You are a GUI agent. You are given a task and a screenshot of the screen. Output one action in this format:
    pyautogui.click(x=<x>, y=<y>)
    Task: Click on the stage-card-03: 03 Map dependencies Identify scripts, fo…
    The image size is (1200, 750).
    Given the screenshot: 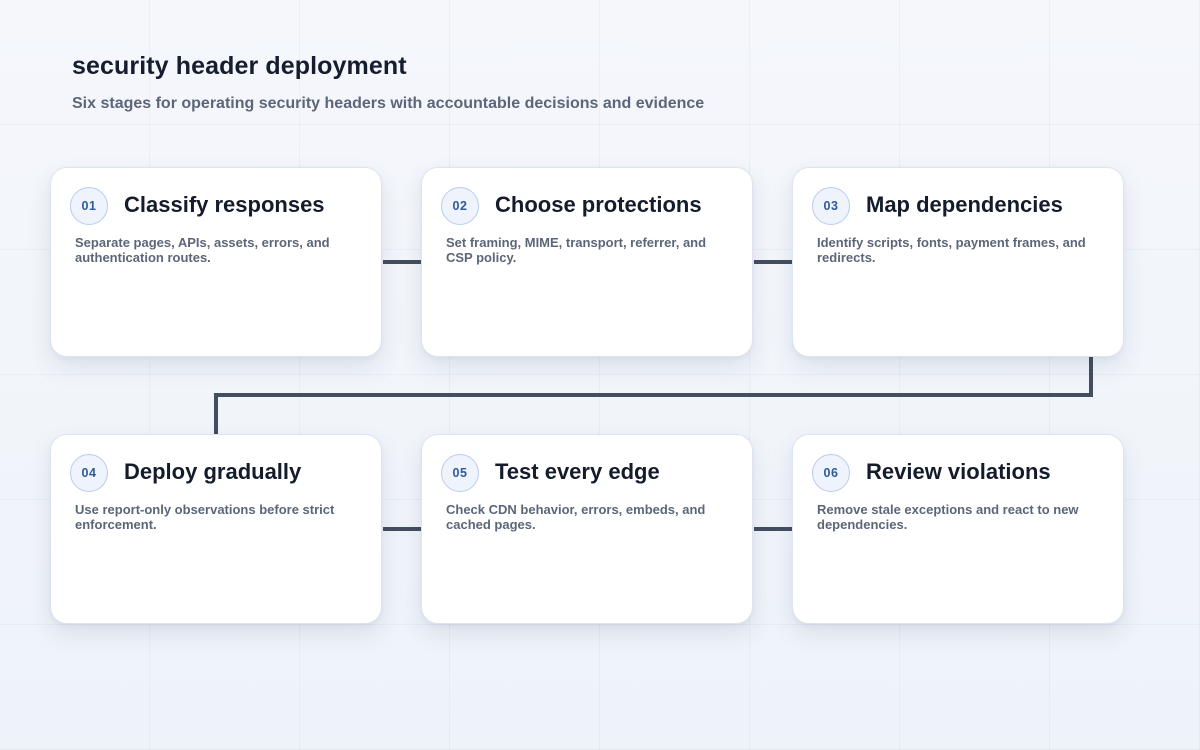 What is the action you would take?
    pyautogui.click(x=958, y=262)
    